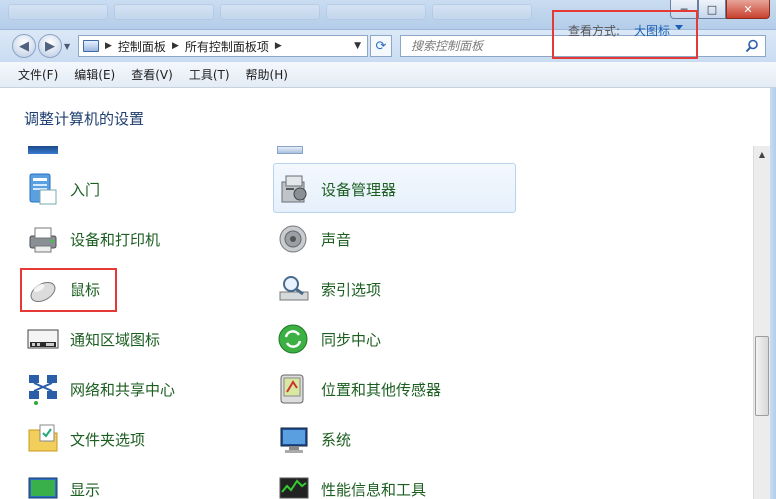 This screenshot has height=499, width=776. I want to click on item-devices-printers: 设备和打印机, so click(126, 238).